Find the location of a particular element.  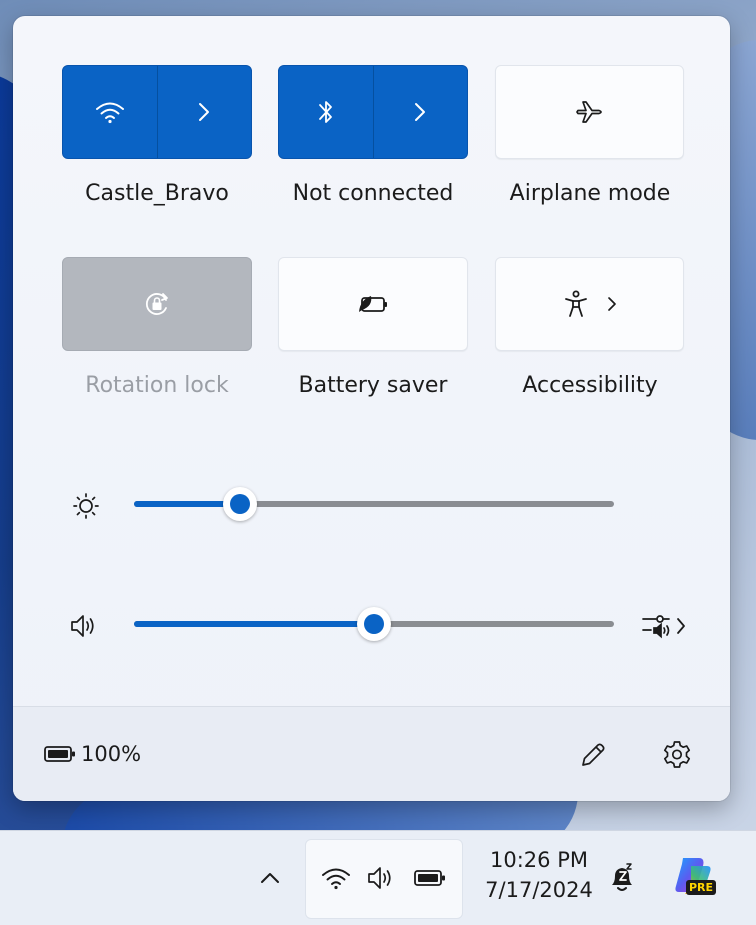

show-hidden-icons-button is located at coordinates (270, 878).